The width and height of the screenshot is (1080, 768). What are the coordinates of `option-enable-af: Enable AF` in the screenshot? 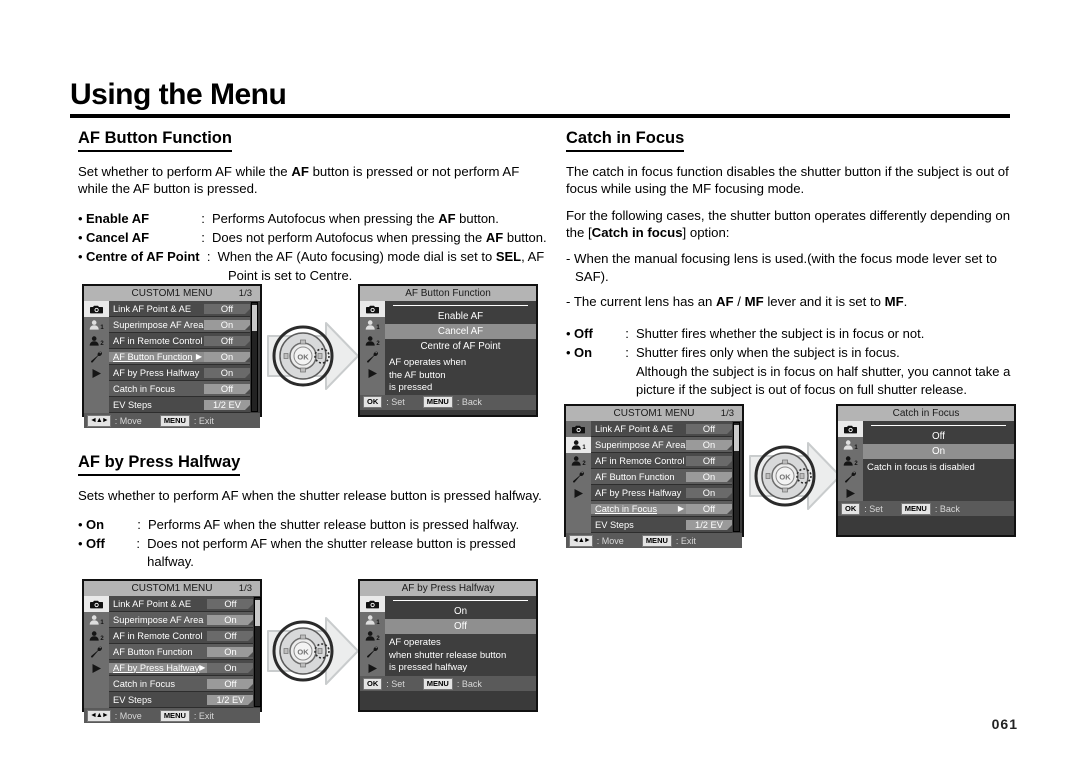 It's located at (460, 316).